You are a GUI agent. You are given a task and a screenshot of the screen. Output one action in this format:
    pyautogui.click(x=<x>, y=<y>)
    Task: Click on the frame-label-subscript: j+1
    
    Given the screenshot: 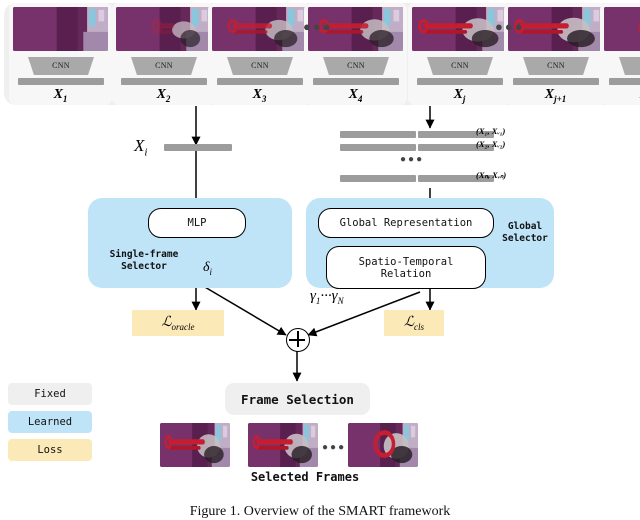 What is the action you would take?
    pyautogui.click(x=560, y=99)
    